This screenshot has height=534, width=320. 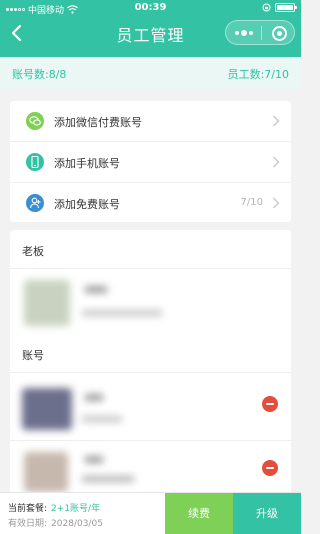 What do you see at coordinates (251, 202) in the screenshot?
I see `free-account-count: 7/10` at bounding box center [251, 202].